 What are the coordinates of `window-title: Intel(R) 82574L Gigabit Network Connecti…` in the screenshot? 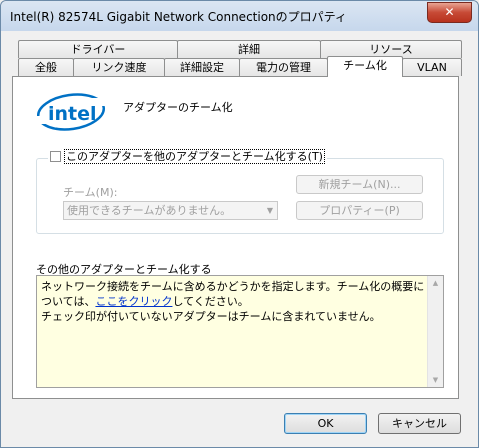 It's located at (178, 17).